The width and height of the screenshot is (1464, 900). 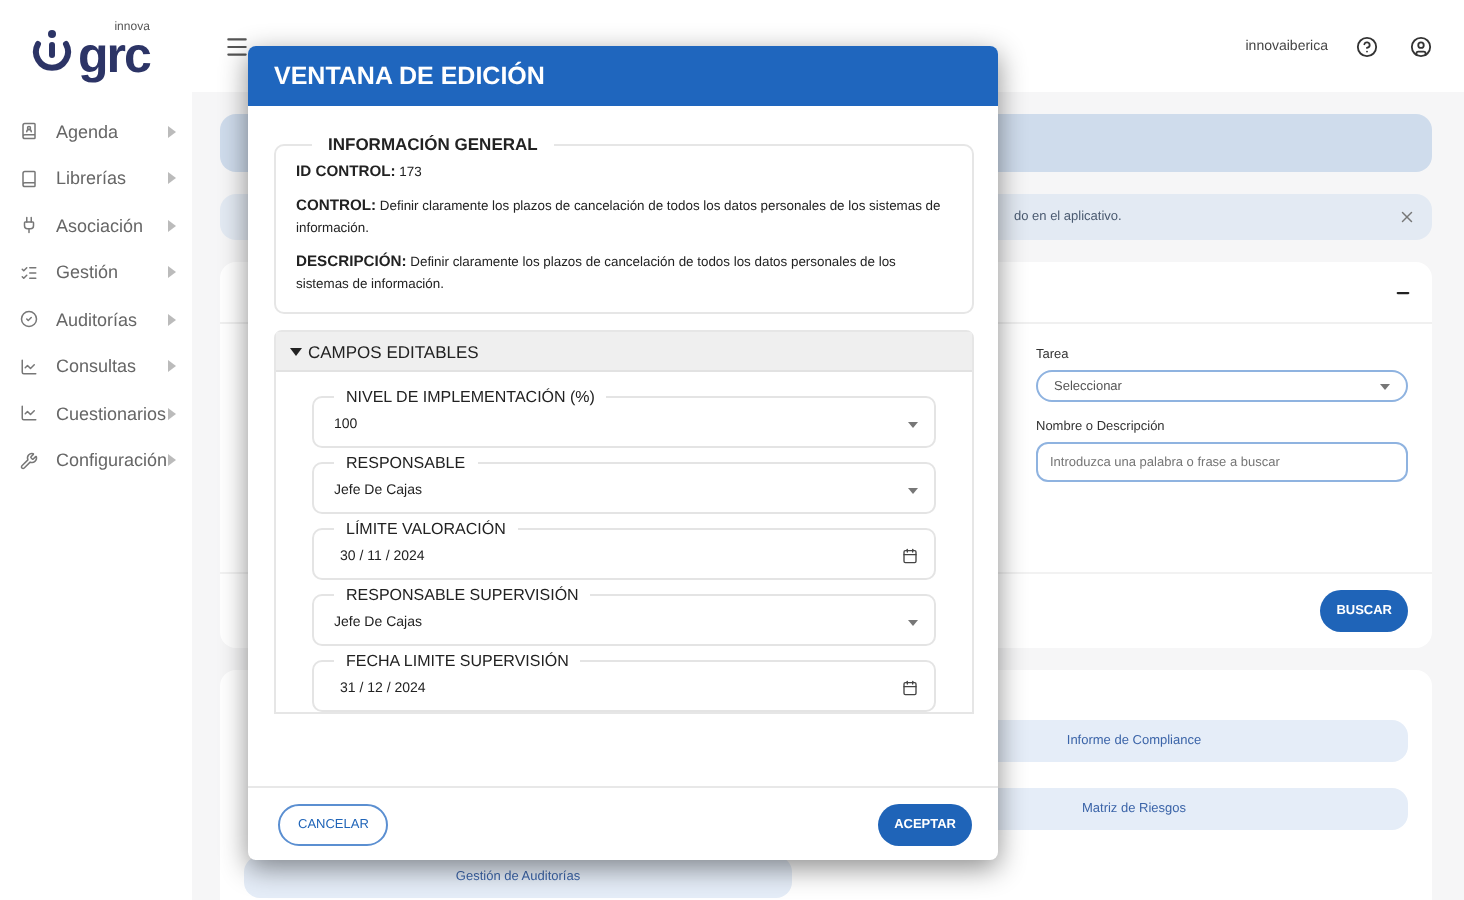 What do you see at coordinates (29, 460) in the screenshot?
I see `wrench-icon` at bounding box center [29, 460].